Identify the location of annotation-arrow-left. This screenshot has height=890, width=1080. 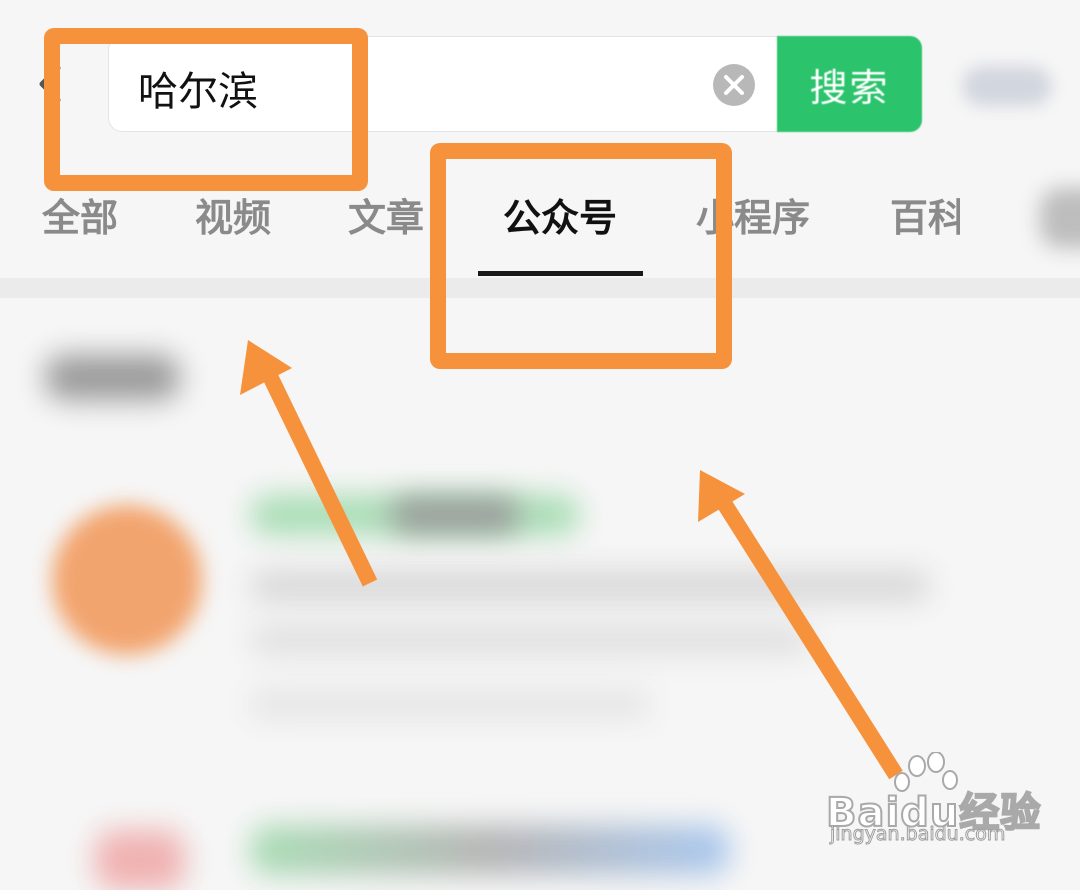
(309, 463).